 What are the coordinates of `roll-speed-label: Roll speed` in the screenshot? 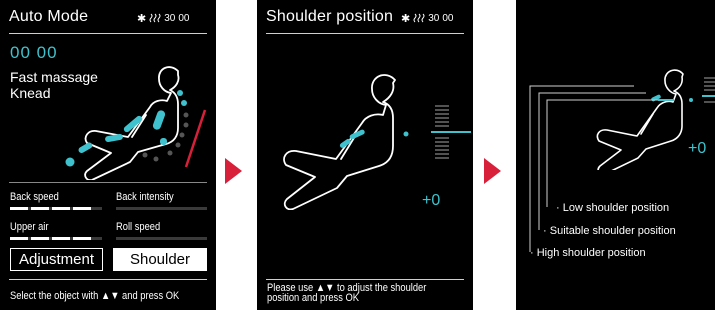 It's located at (138, 227).